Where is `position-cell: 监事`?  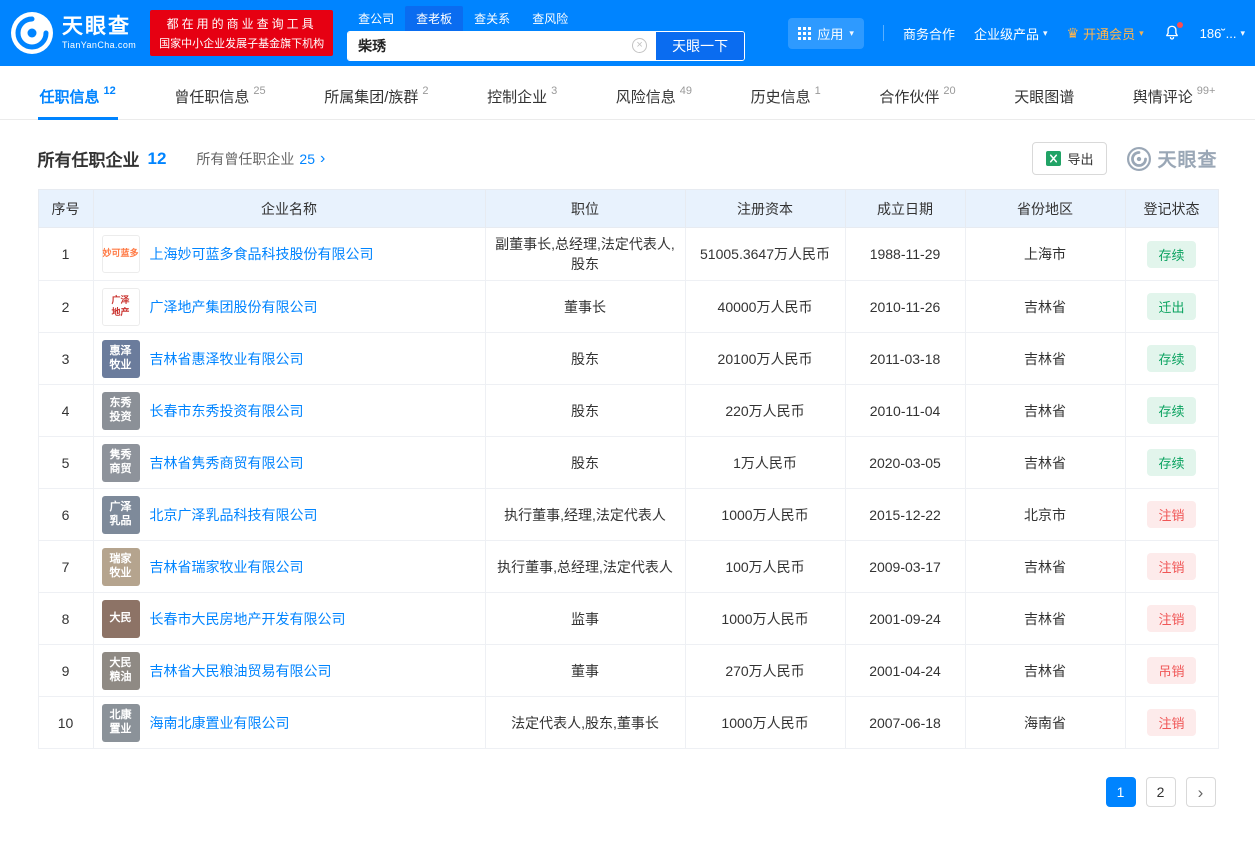
position-cell: 监事 is located at coordinates (585, 618).